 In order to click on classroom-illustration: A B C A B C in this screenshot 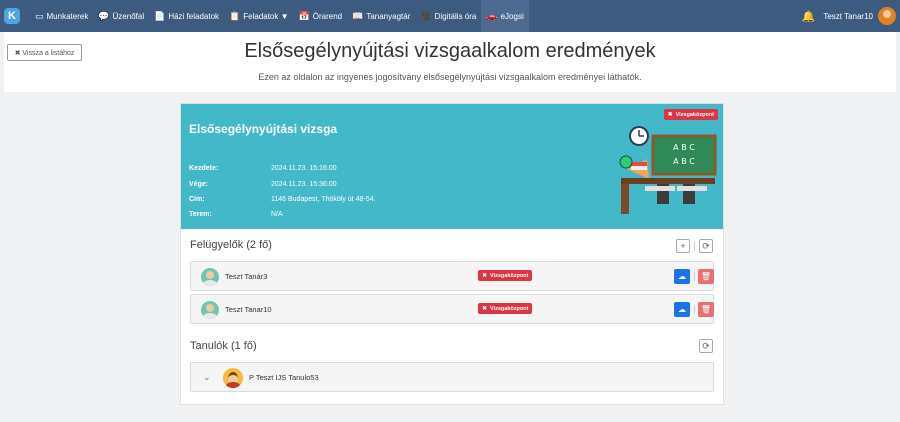, I will do `click(668, 170)`.